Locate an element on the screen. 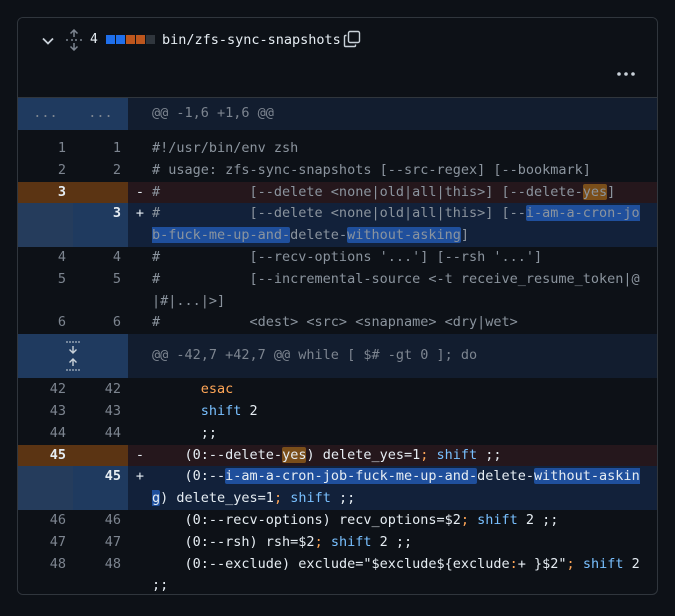  file-header: 4 bin/zfs-sync-snapshots is located at coordinates (337, 58).